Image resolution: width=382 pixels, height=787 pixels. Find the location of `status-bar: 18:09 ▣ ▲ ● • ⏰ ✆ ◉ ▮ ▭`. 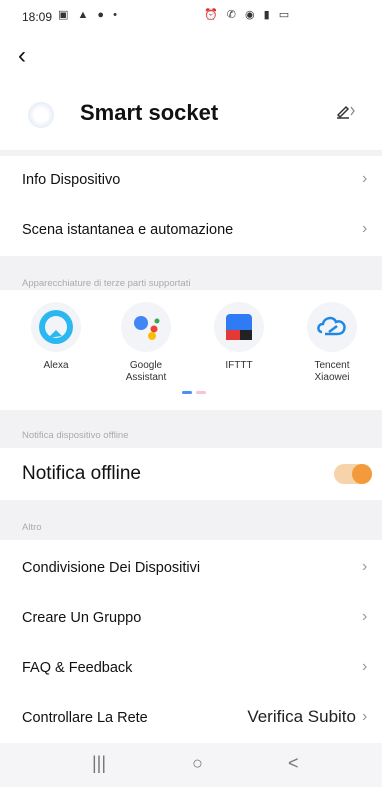

status-bar: 18:09 ▣ ▲ ● • ⏰ ✆ ◉ ▮ ▭ is located at coordinates (191, 18).